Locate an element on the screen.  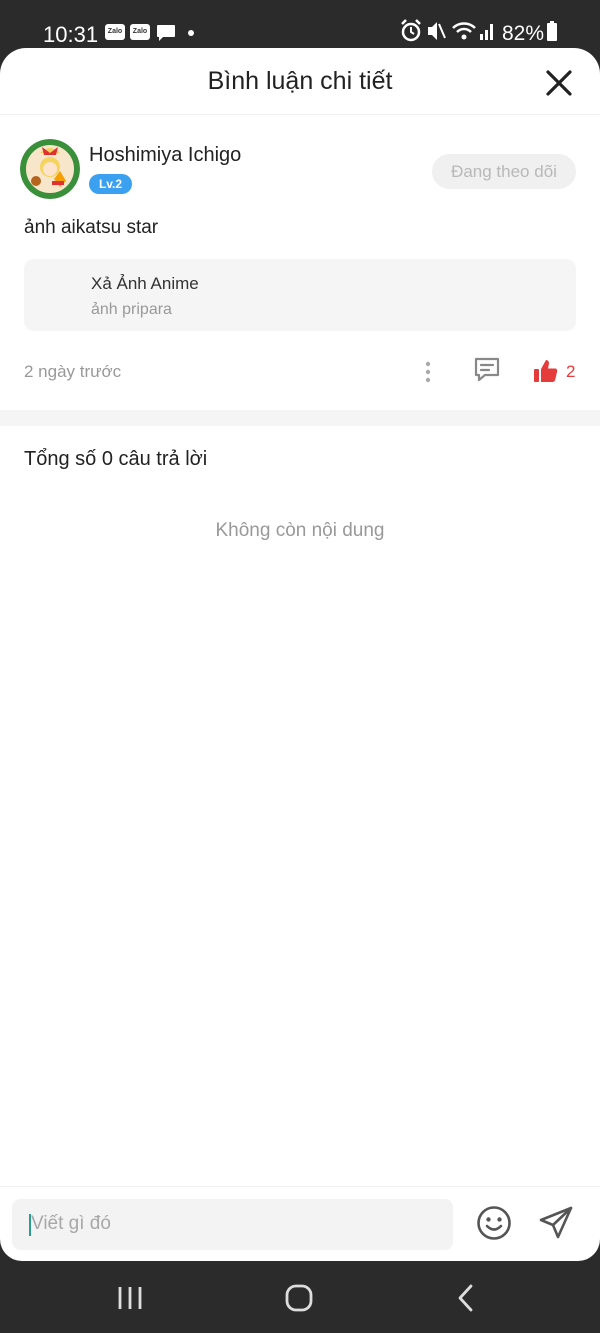
header-divider is located at coordinates (300, 114).